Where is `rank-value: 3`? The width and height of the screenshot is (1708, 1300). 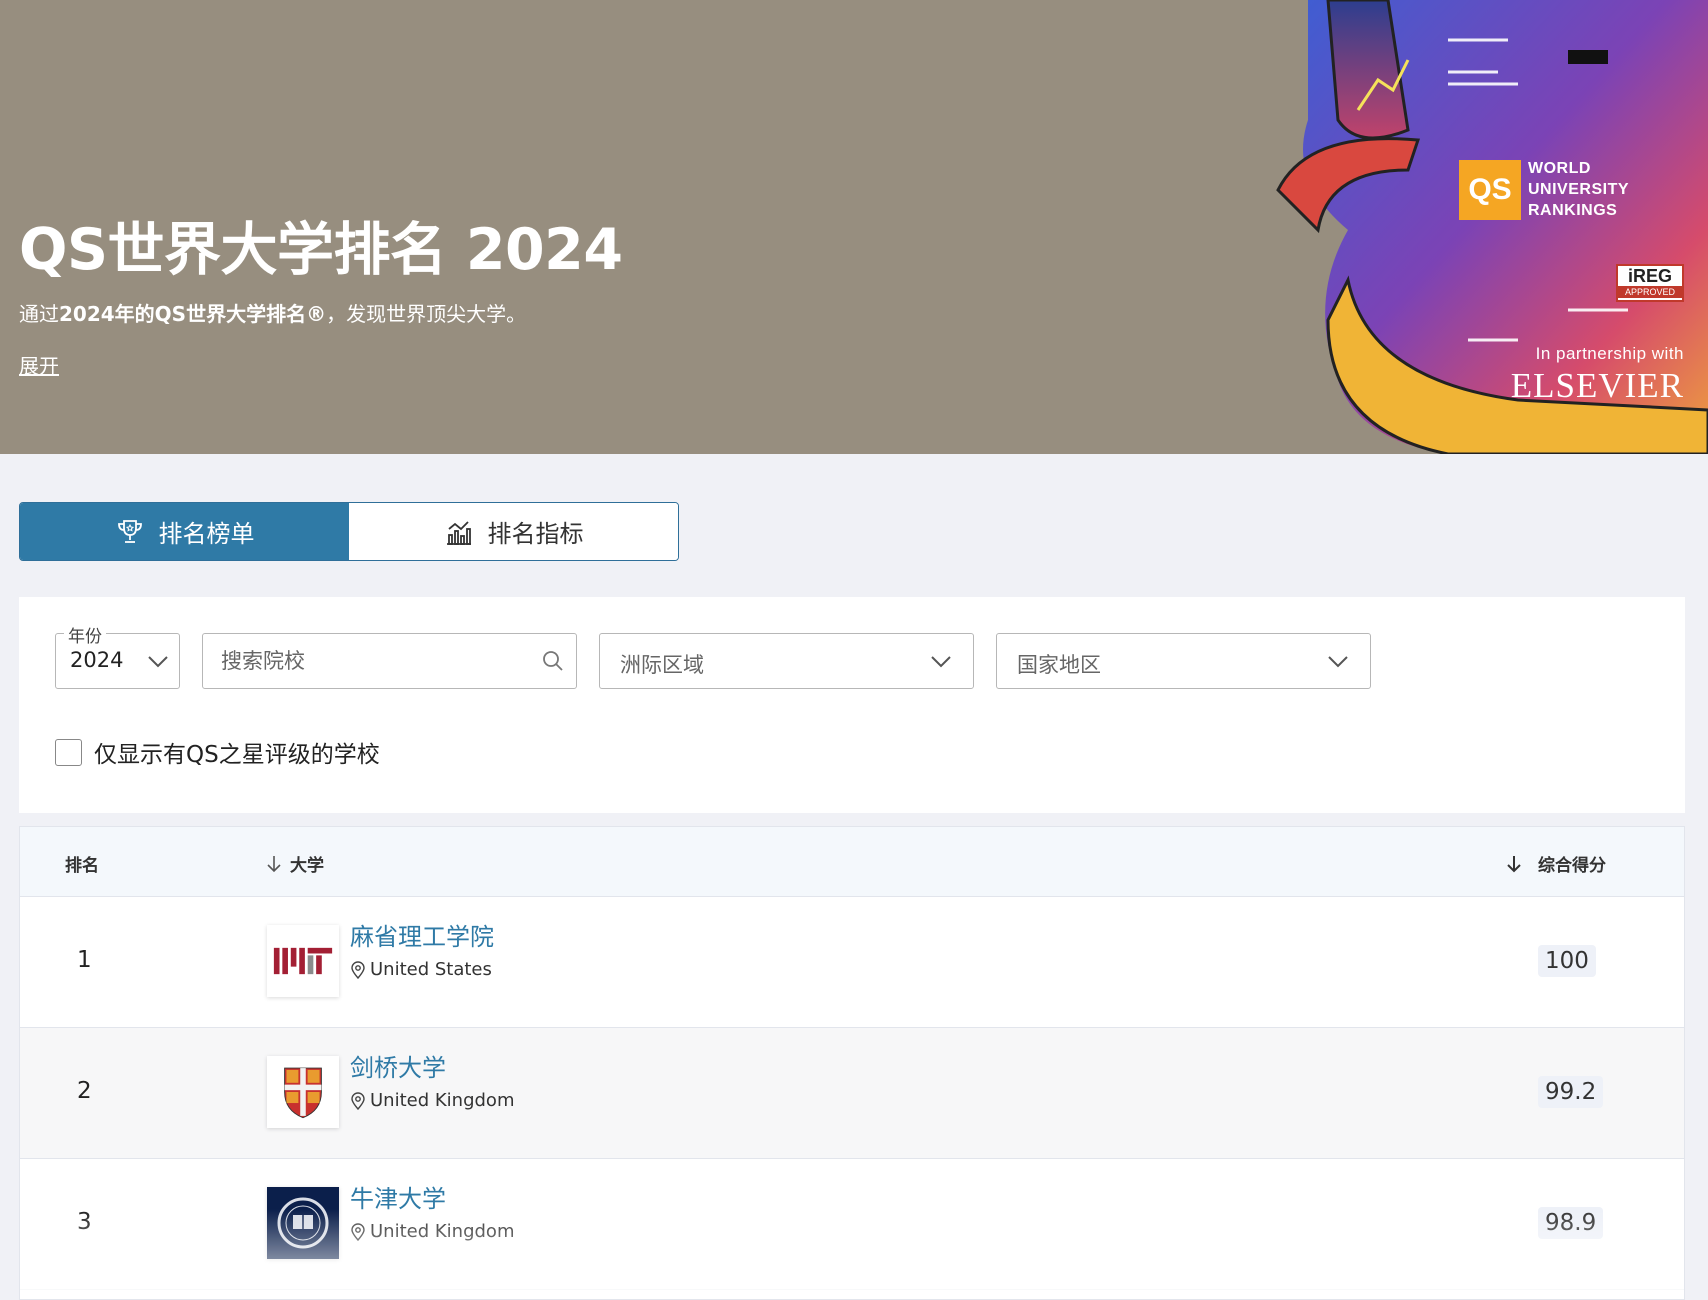
rank-value: 3 is located at coordinates (84, 1222).